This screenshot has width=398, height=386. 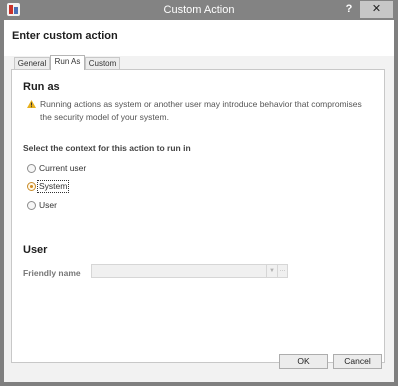 What do you see at coordinates (357, 361) in the screenshot?
I see `cancel-button: Cancel` at bounding box center [357, 361].